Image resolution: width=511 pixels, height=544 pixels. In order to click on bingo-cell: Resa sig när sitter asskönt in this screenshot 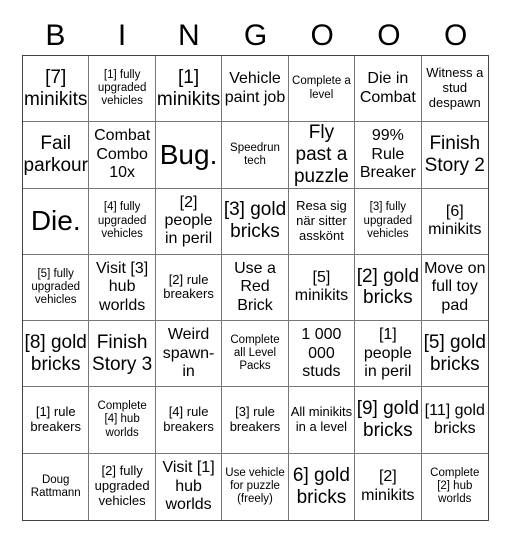, I will do `click(322, 221)`.